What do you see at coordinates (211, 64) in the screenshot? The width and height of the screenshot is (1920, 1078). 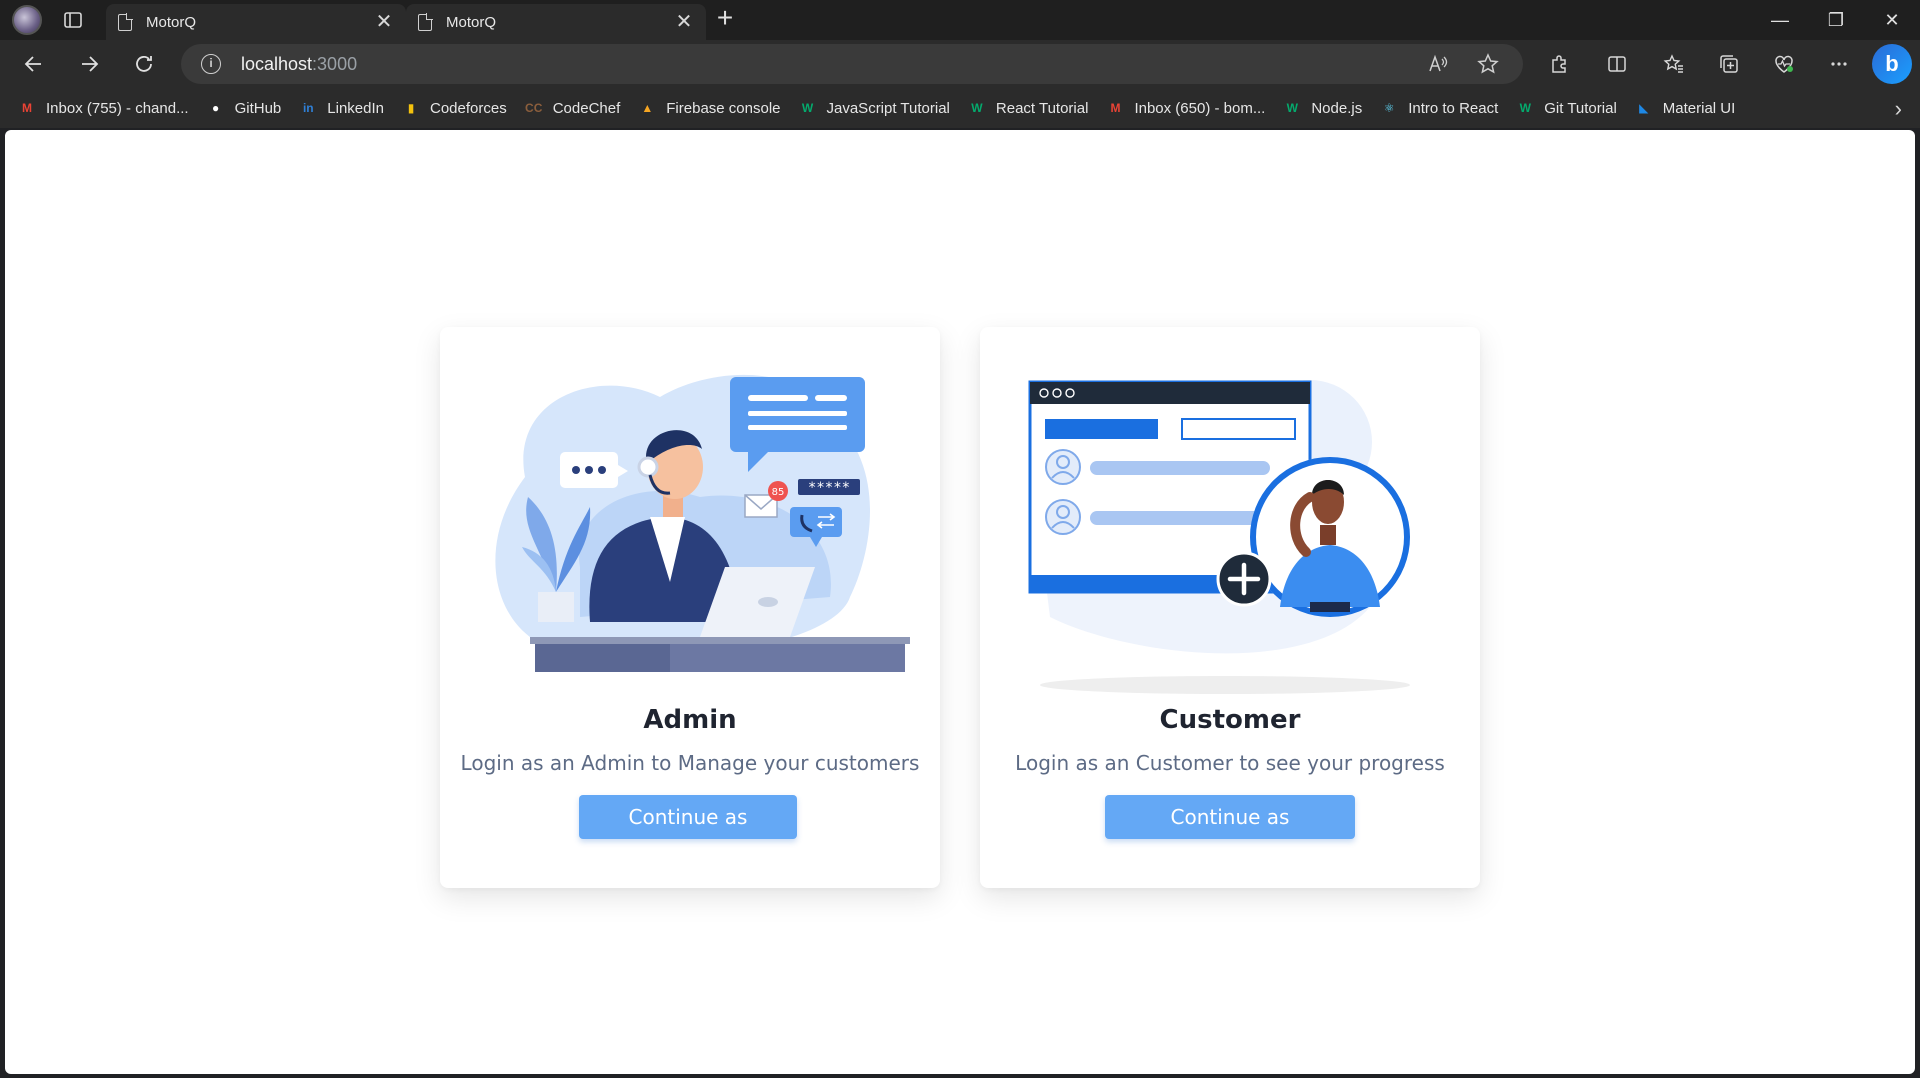 I see `site-info-icon: i` at bounding box center [211, 64].